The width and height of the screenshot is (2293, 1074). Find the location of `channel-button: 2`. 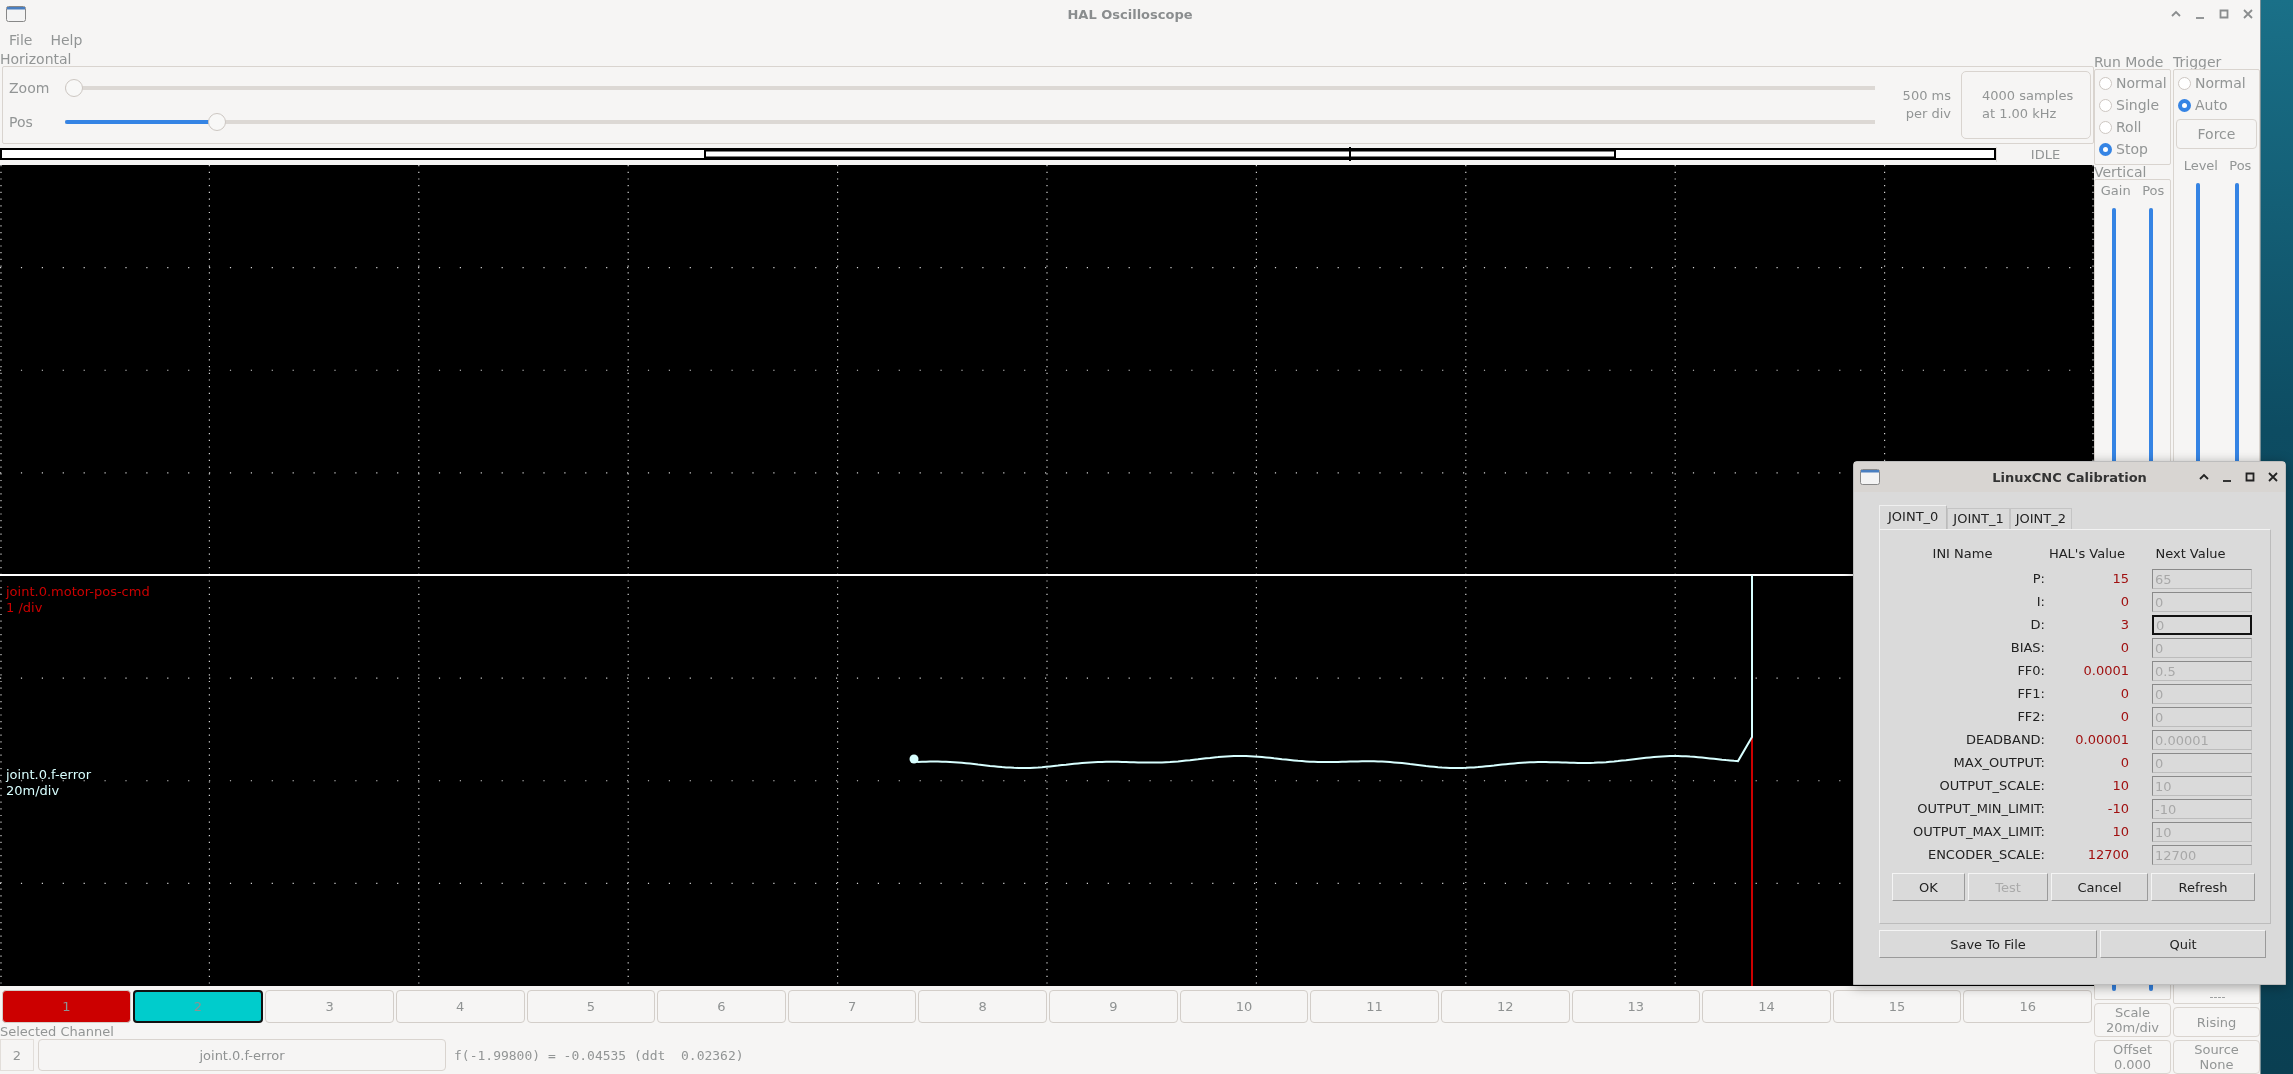

channel-button: 2 is located at coordinates (198, 1006).